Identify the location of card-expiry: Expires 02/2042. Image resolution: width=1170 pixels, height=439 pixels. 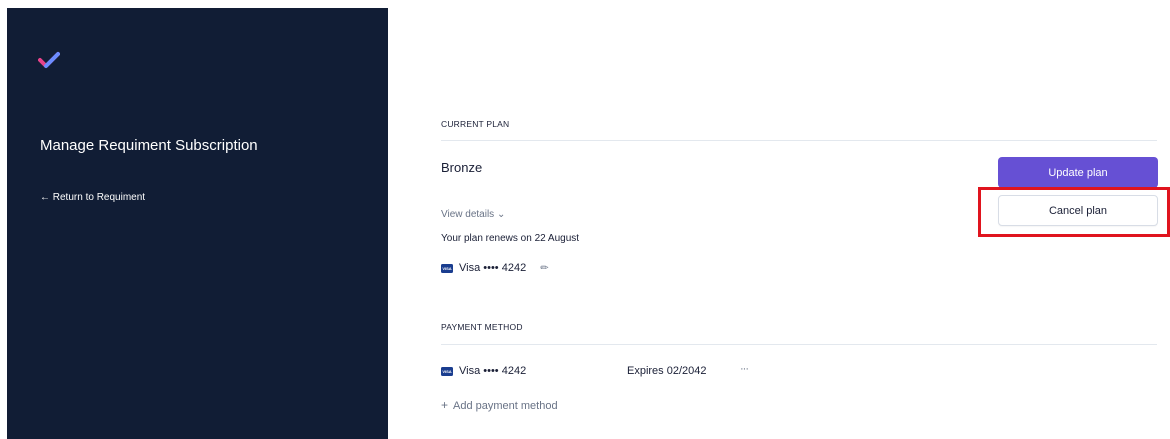
(667, 371).